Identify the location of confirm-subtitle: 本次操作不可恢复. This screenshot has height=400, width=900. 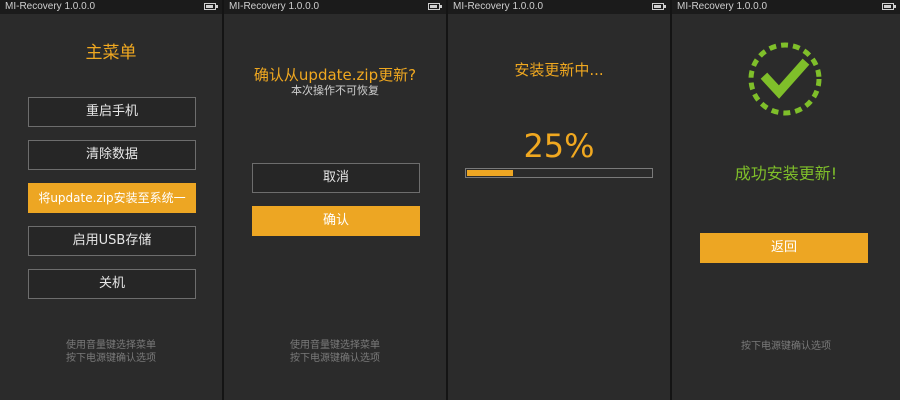
(335, 90).